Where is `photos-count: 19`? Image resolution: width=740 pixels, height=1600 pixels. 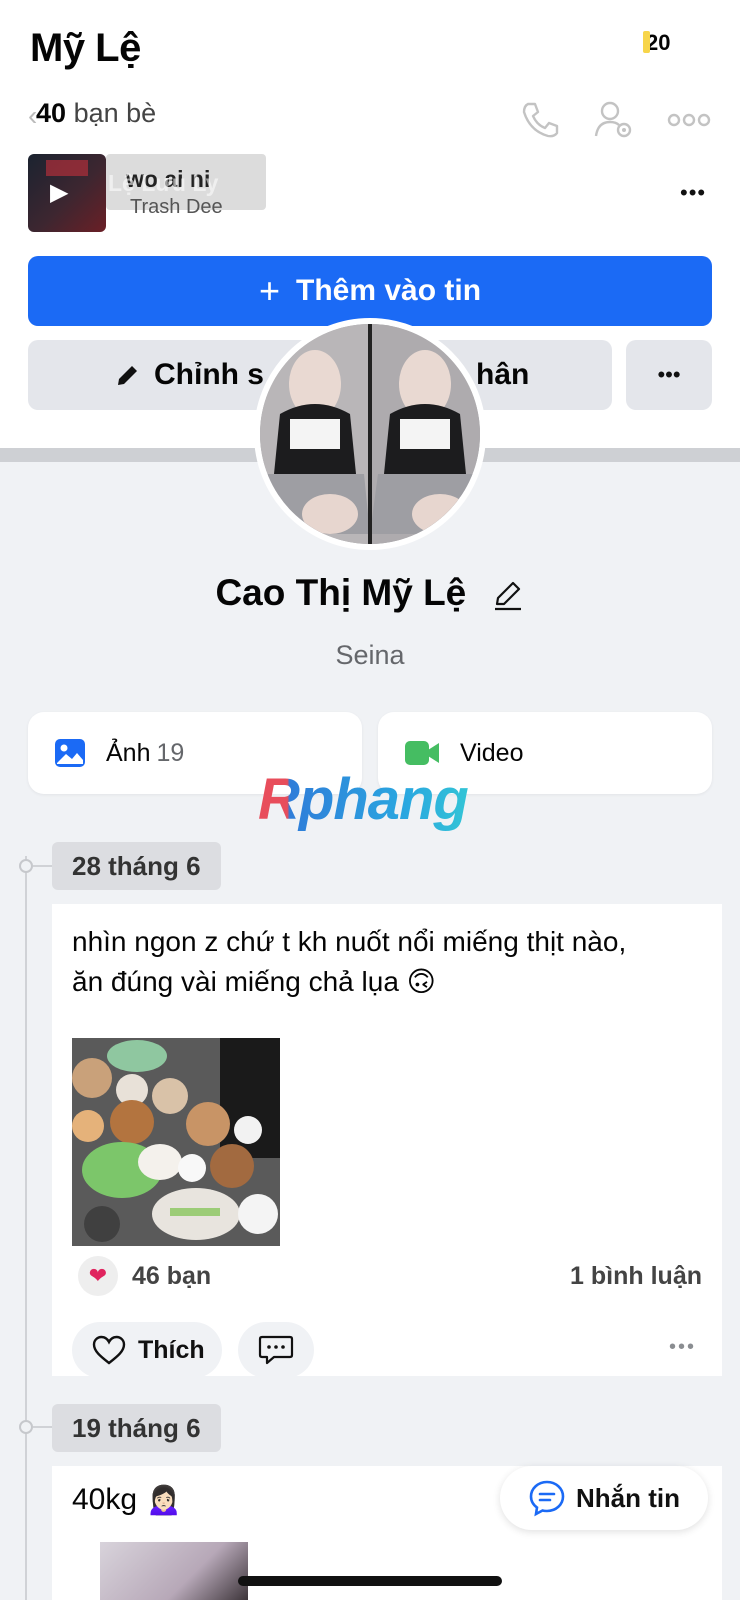
photos-count: 19 is located at coordinates (170, 752).